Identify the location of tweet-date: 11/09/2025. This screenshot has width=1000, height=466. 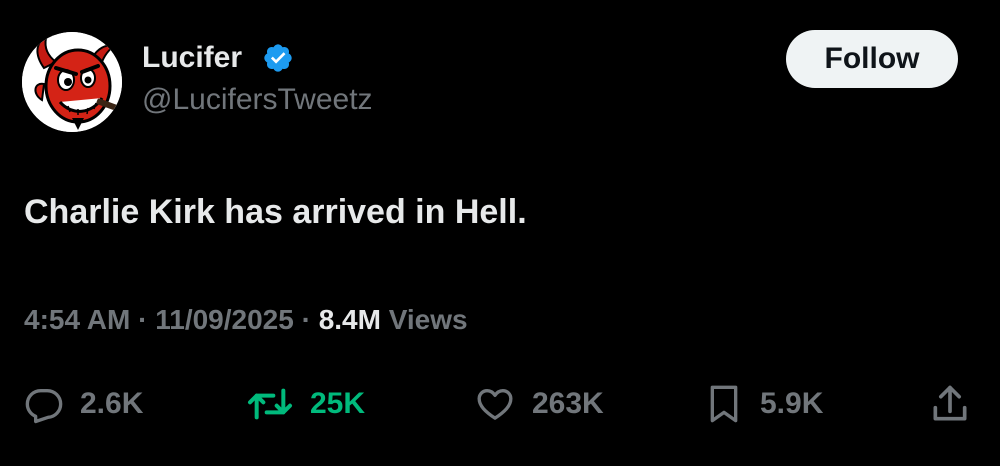
(224, 319).